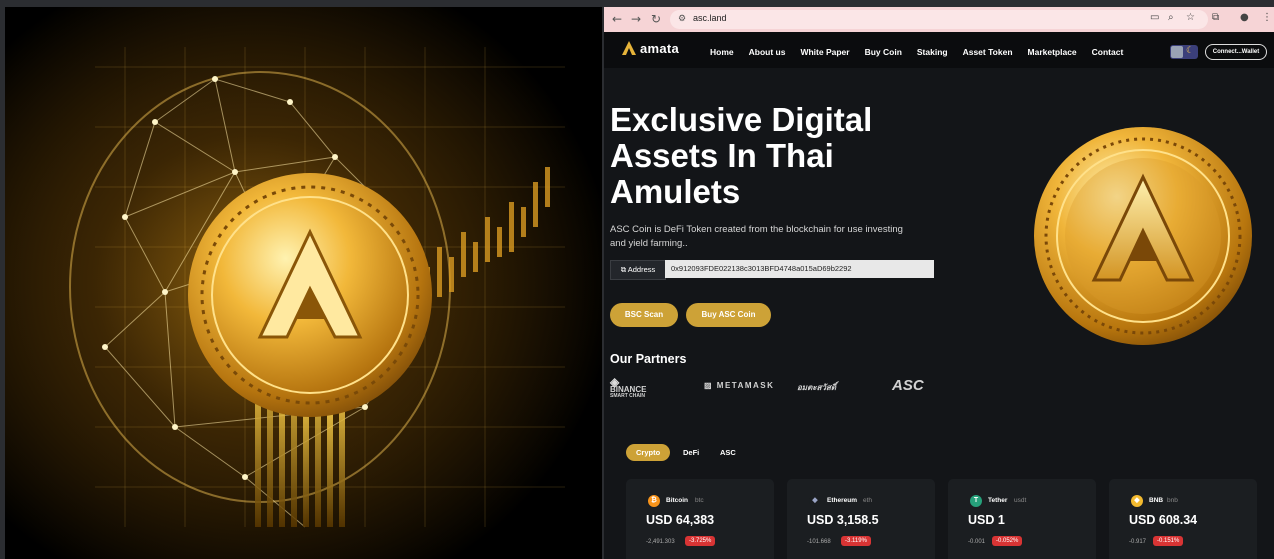 Image resolution: width=1274 pixels, height=559 pixels. I want to click on partners-title: Our Partners, so click(648, 359).